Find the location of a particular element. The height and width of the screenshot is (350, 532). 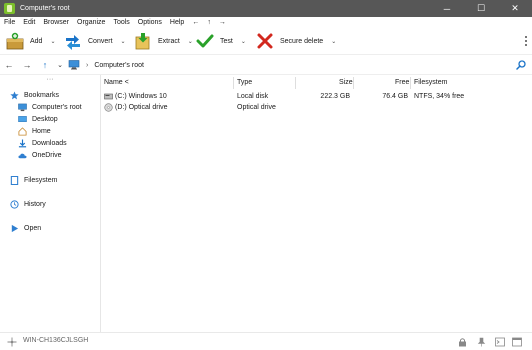

maximize-button: ☐ is located at coordinates (481, 8).